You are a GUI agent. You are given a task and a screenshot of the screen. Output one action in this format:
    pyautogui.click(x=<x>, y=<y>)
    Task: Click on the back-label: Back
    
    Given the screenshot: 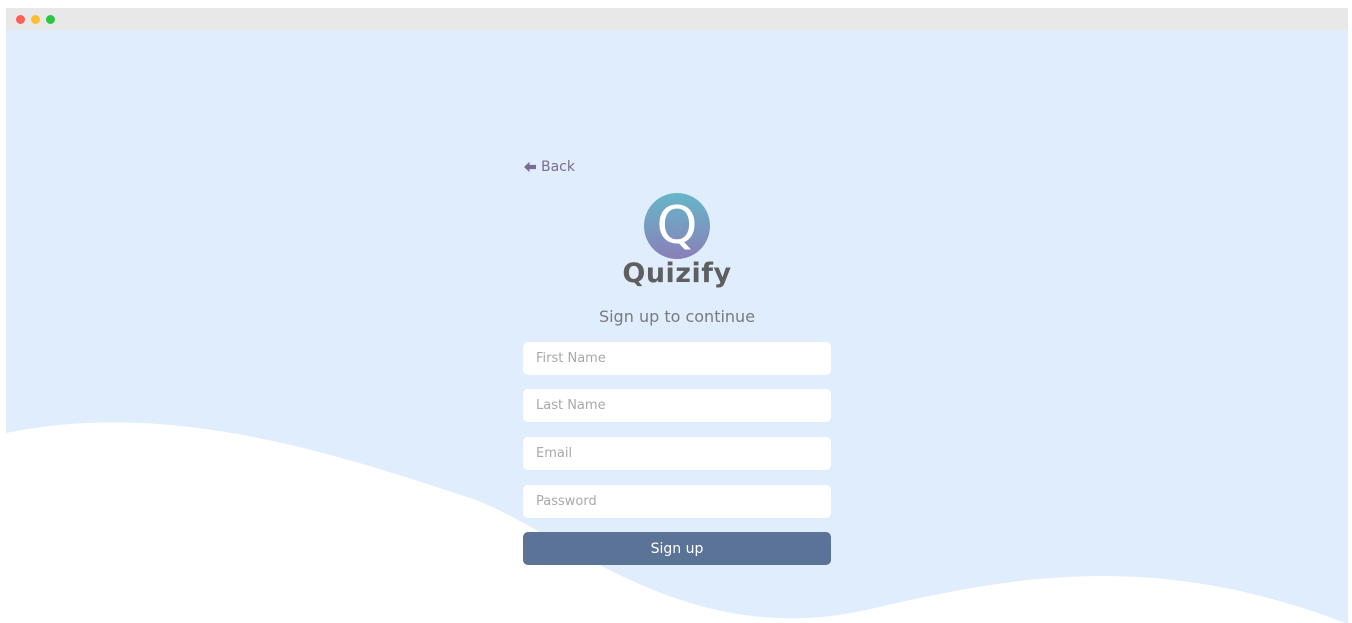 What is the action you would take?
    pyautogui.click(x=558, y=167)
    